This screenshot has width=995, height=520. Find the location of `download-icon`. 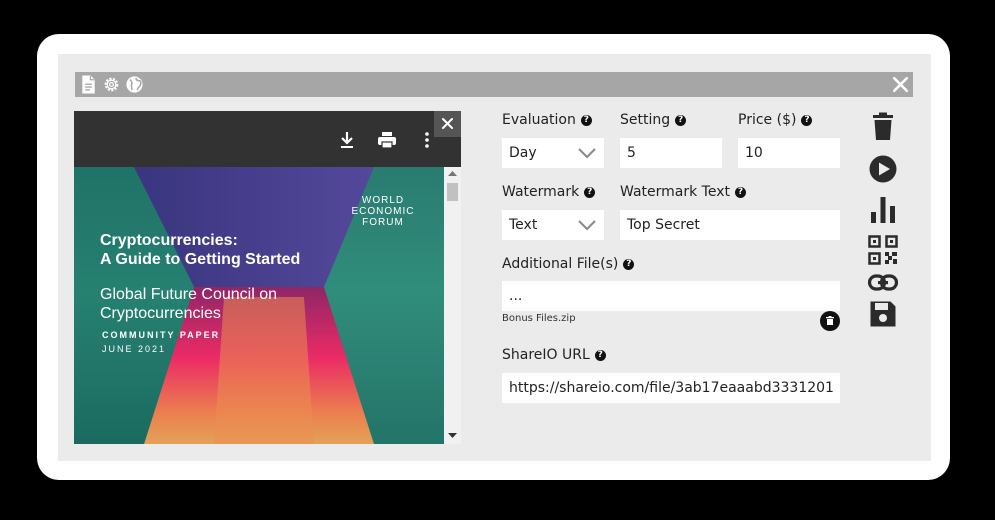

download-icon is located at coordinates (347, 140).